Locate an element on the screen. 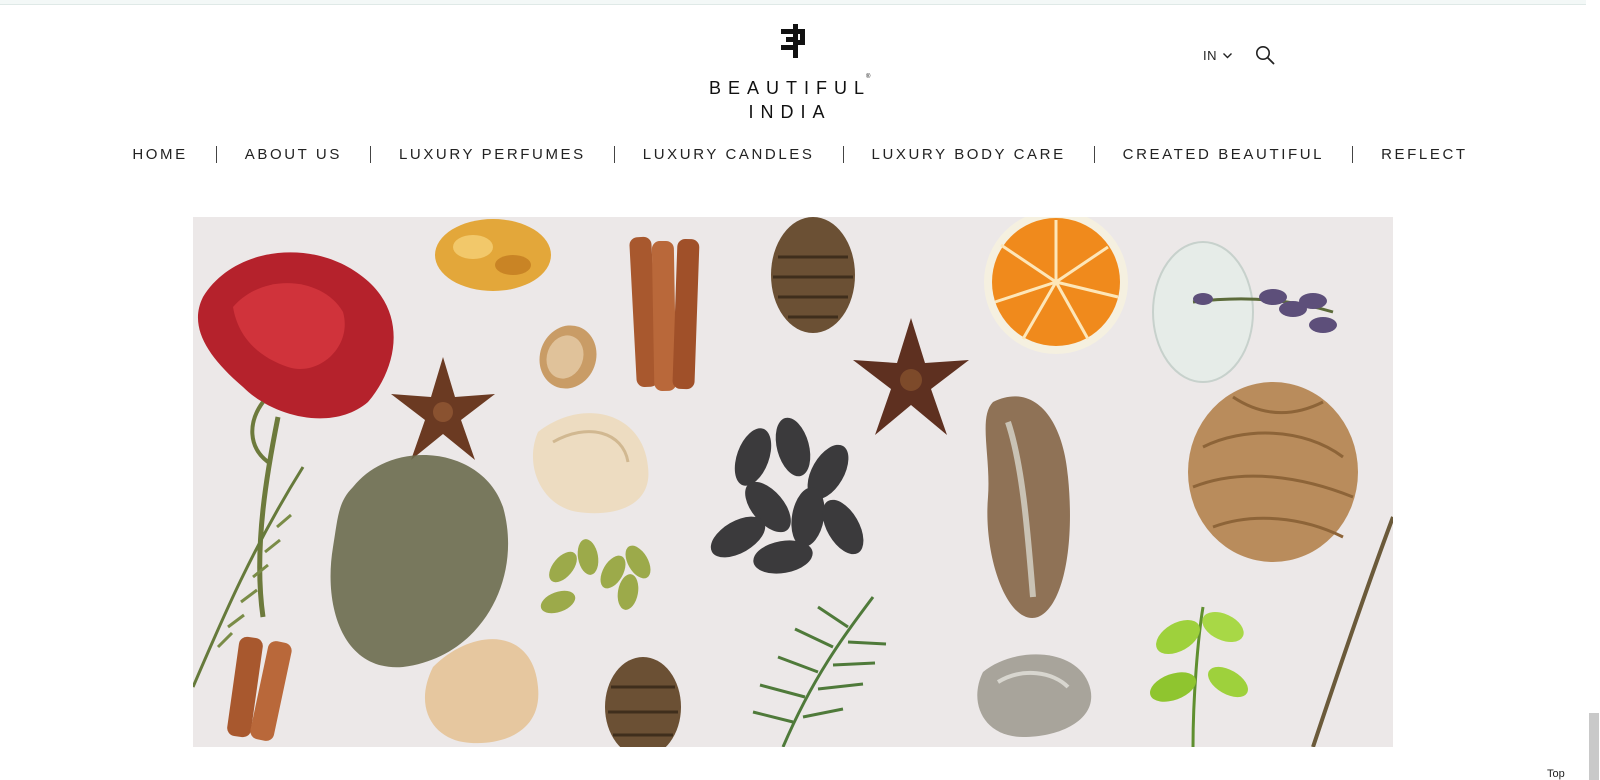 The image size is (1600, 780). vetiver-roots-illustration is located at coordinates (1273, 472).